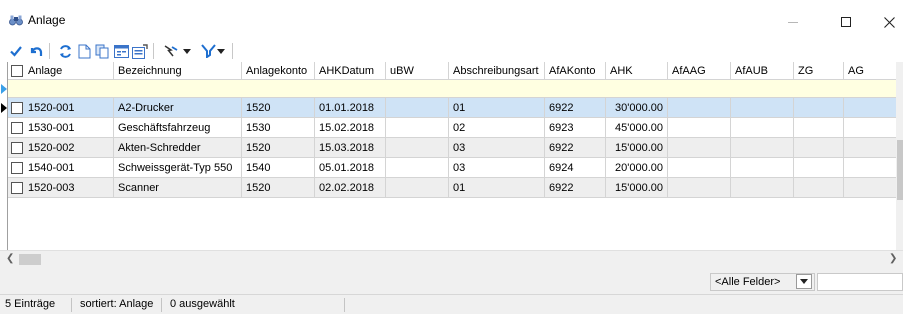 Image resolution: width=903 pixels, height=314 pixels. What do you see at coordinates (61, 71) in the screenshot?
I see `column-header-anlage: Anlage` at bounding box center [61, 71].